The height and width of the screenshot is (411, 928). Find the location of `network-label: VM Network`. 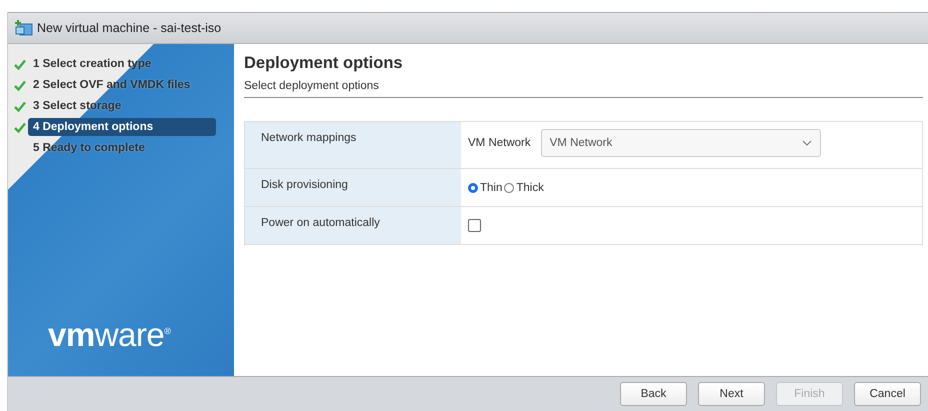

network-label: VM Network is located at coordinates (499, 142).